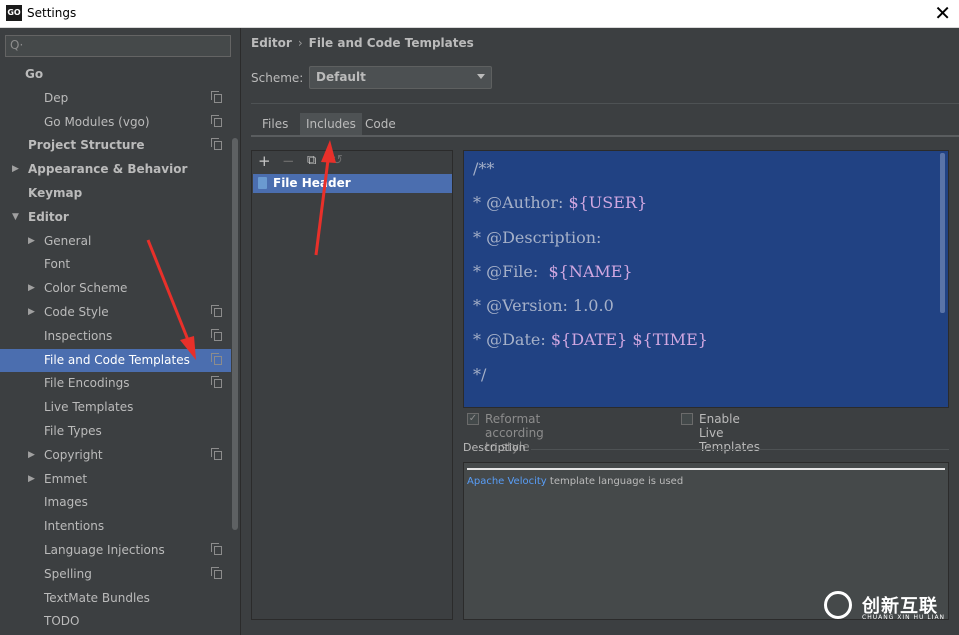 The height and width of the screenshot is (635, 959). I want to click on copy-template-icon: ⧉, so click(311, 160).